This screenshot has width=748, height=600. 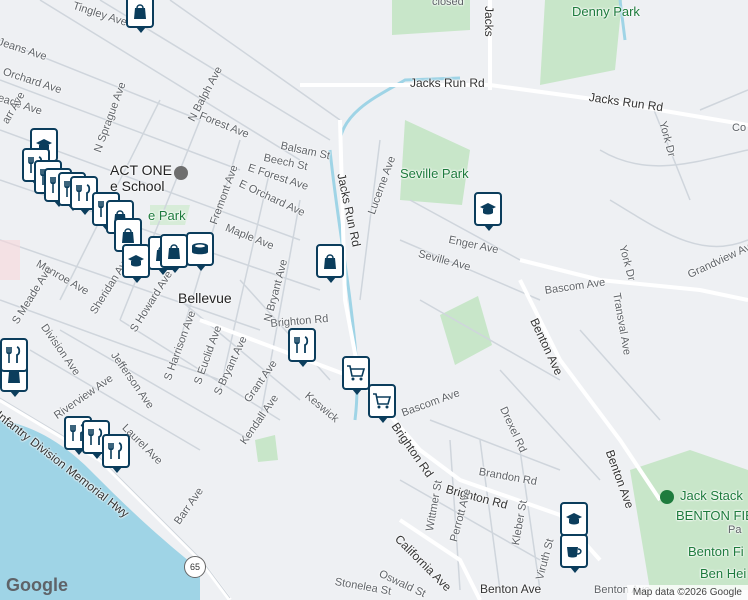 What do you see at coordinates (10, 260) in the screenshot?
I see `urban-area` at bounding box center [10, 260].